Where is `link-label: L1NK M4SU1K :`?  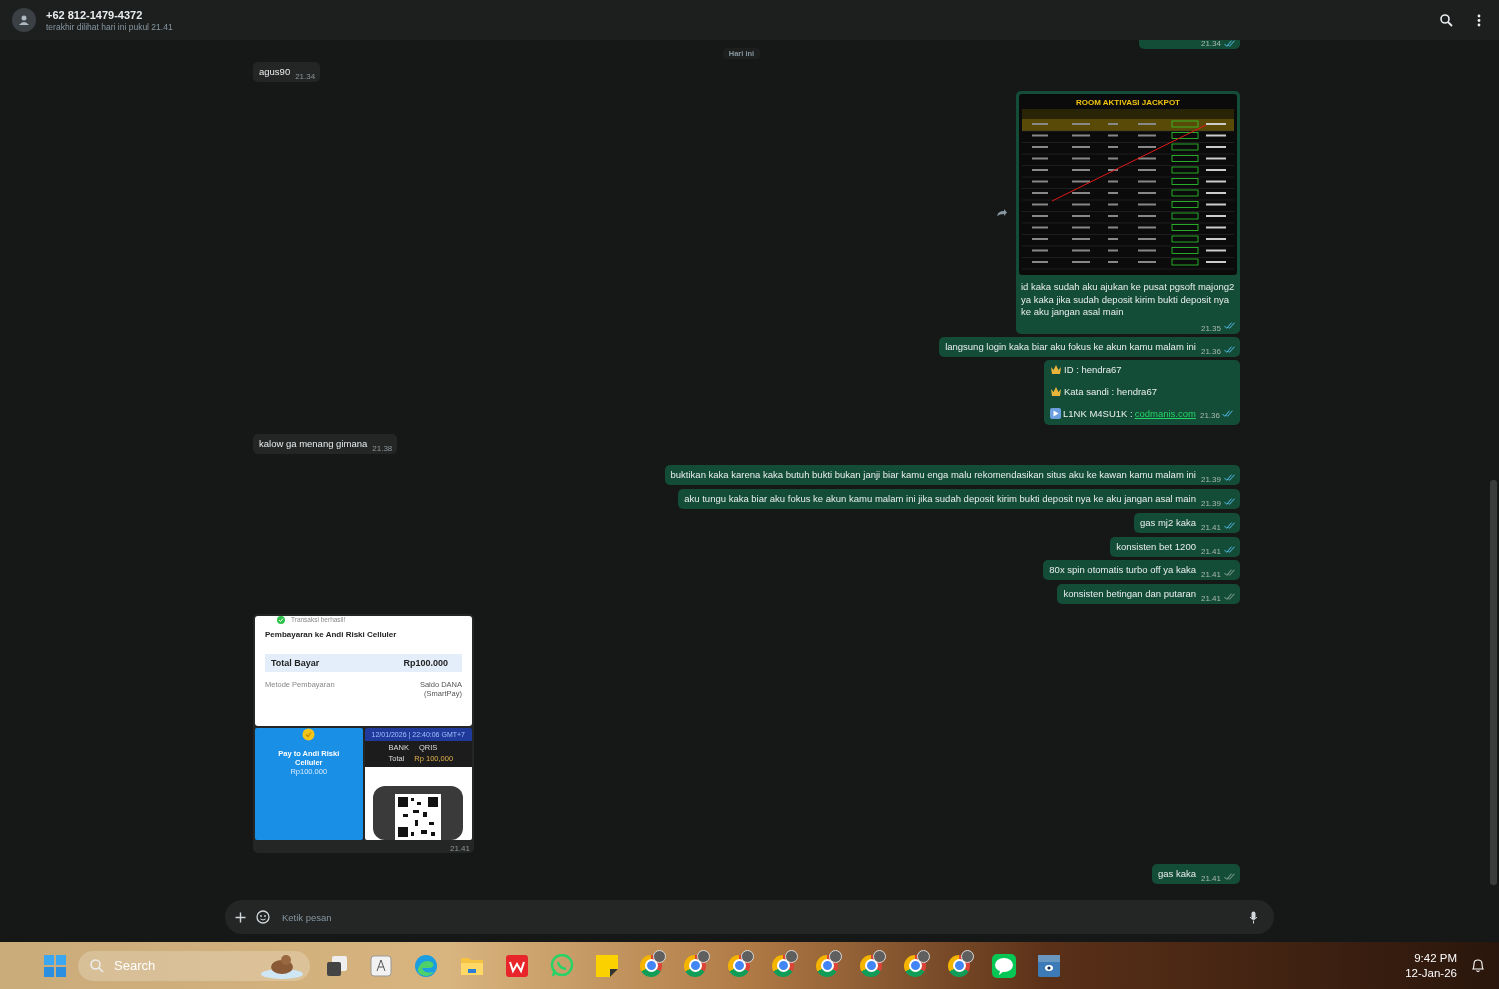 link-label: L1NK M4SU1K : is located at coordinates (1098, 413).